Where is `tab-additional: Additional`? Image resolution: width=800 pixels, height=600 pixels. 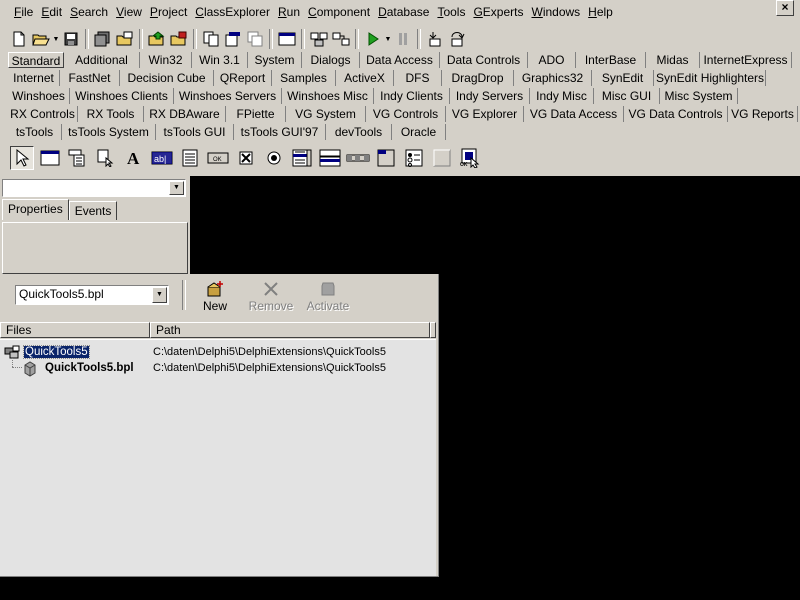 tab-additional: Additional is located at coordinates (102, 60).